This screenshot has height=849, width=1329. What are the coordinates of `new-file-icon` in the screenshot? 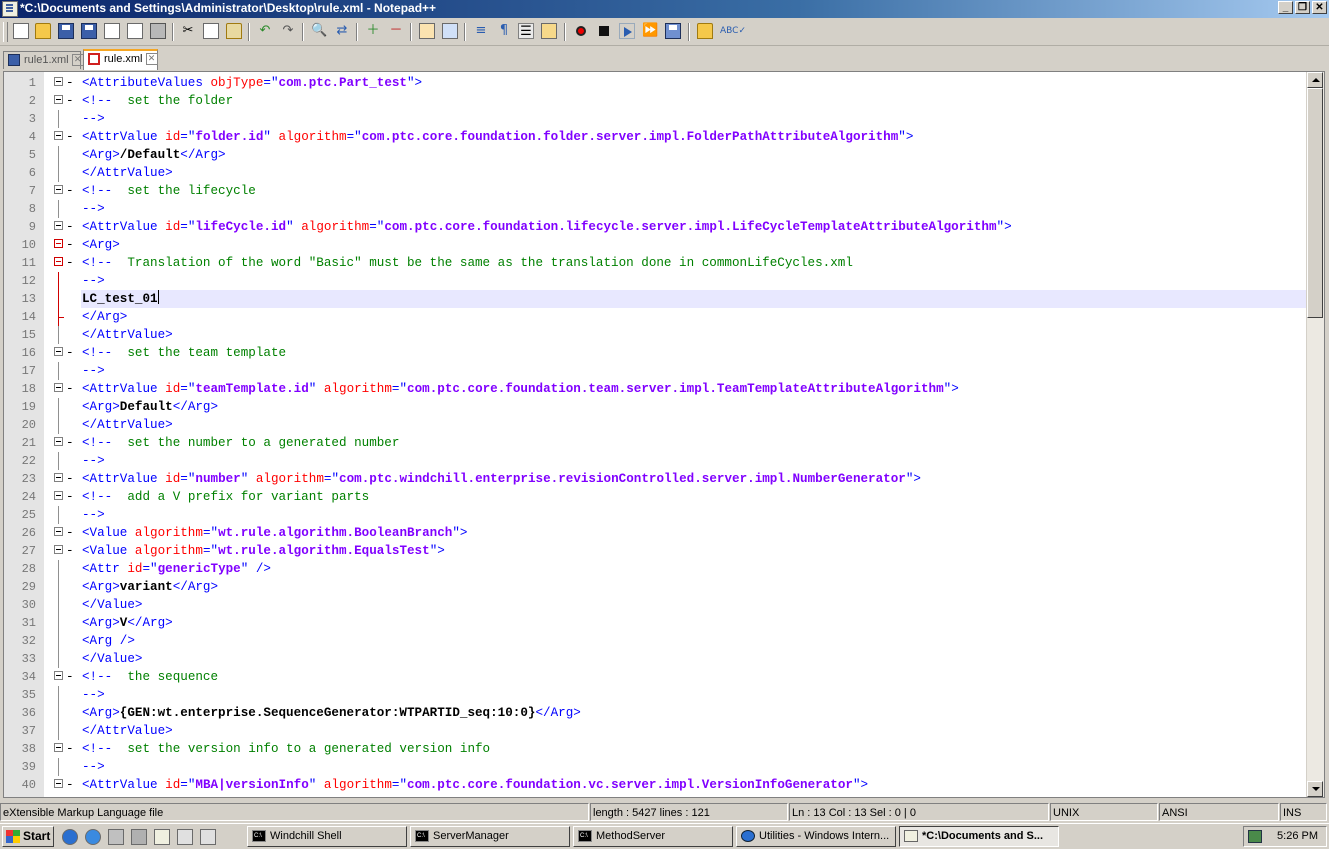 It's located at (21, 31).